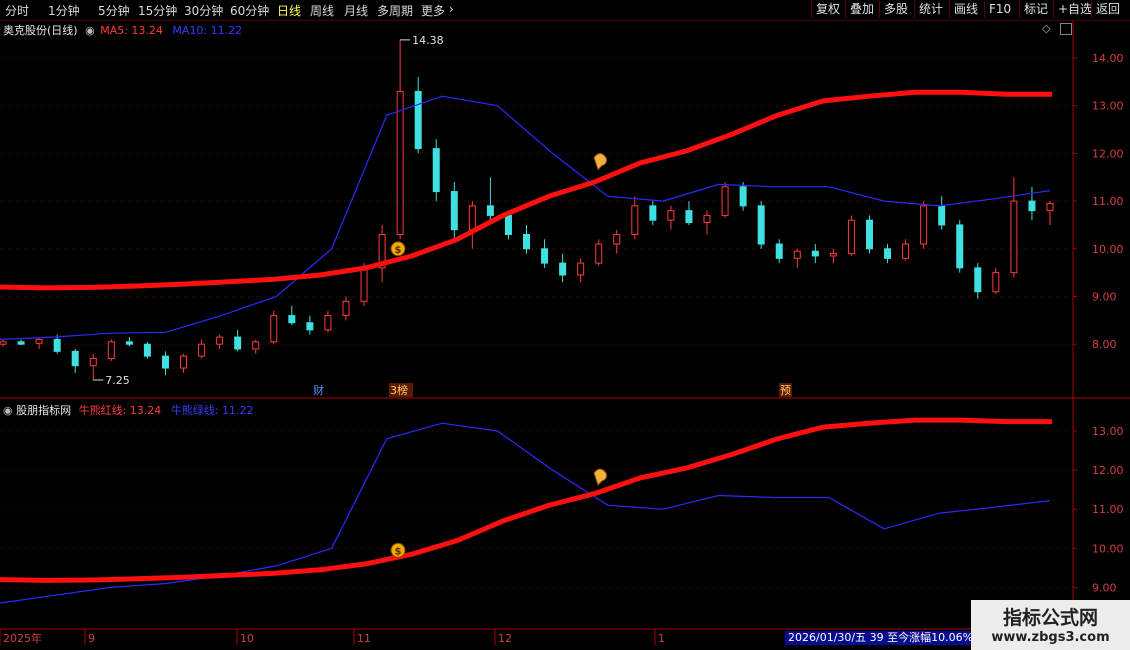 The width and height of the screenshot is (1130, 650). I want to click on watermark-title: 指标公式网, so click(1050, 618).